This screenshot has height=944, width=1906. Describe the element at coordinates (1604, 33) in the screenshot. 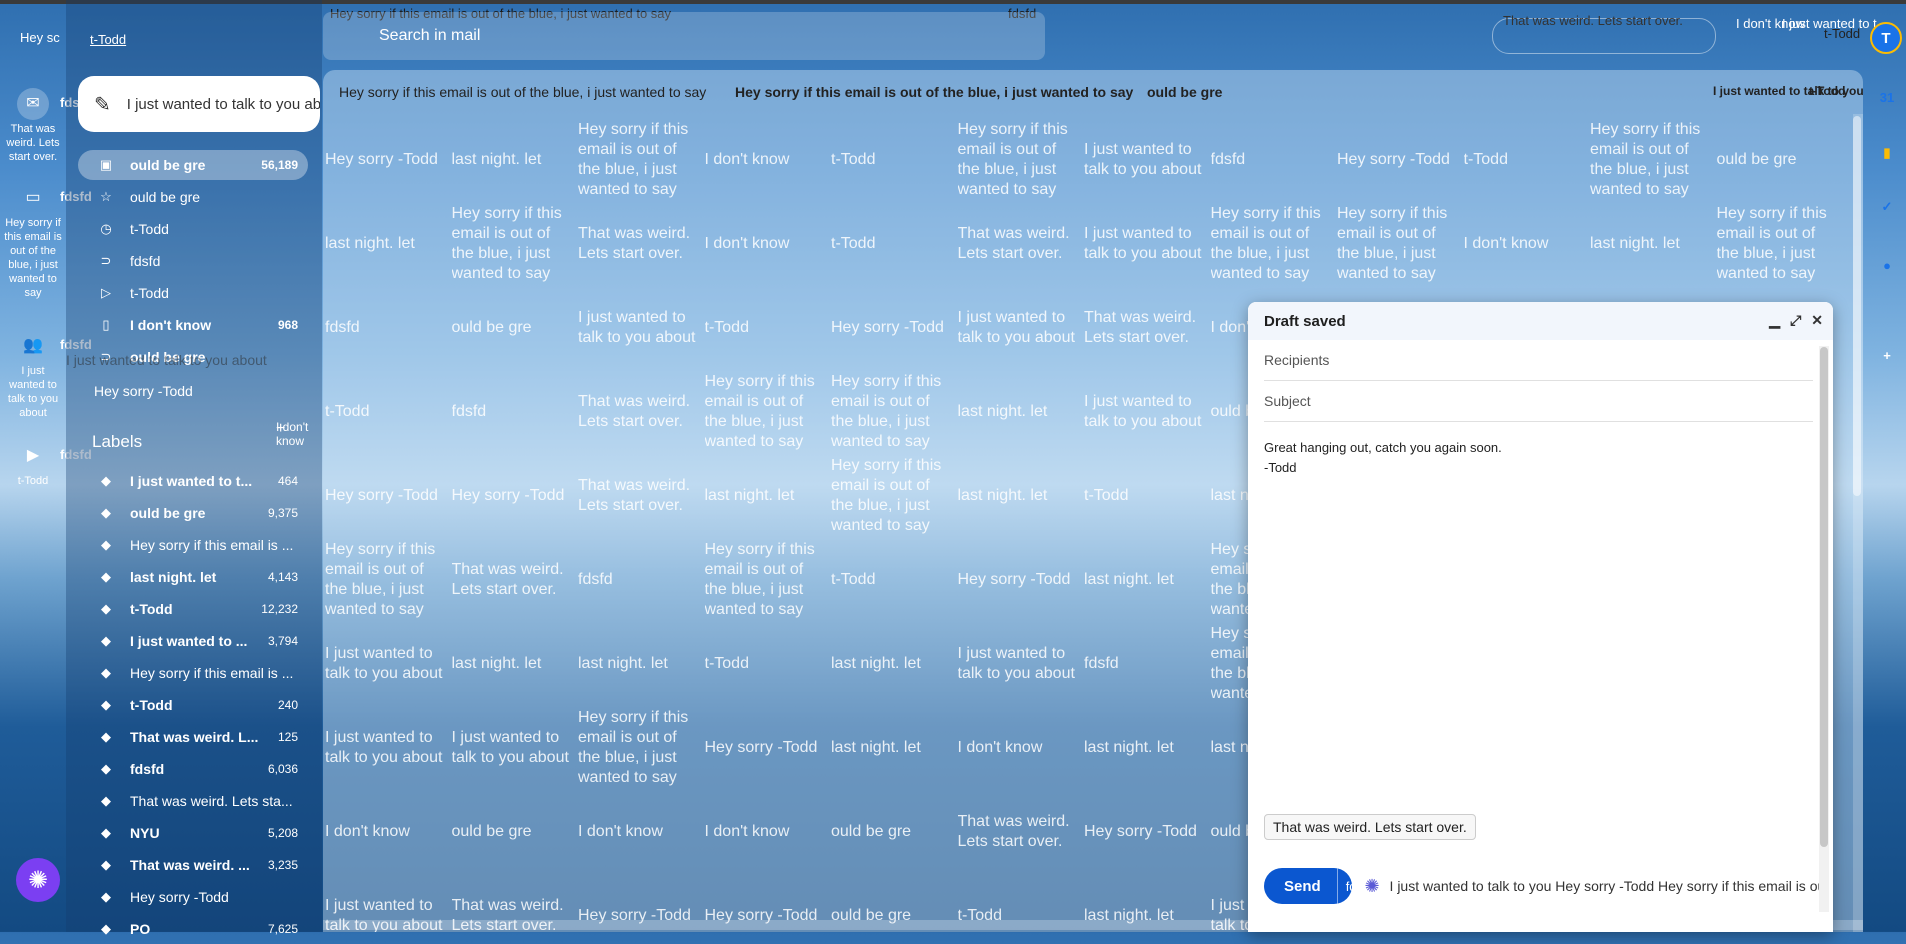

I see `status-chip: That was weird. Lets start over.` at that location.